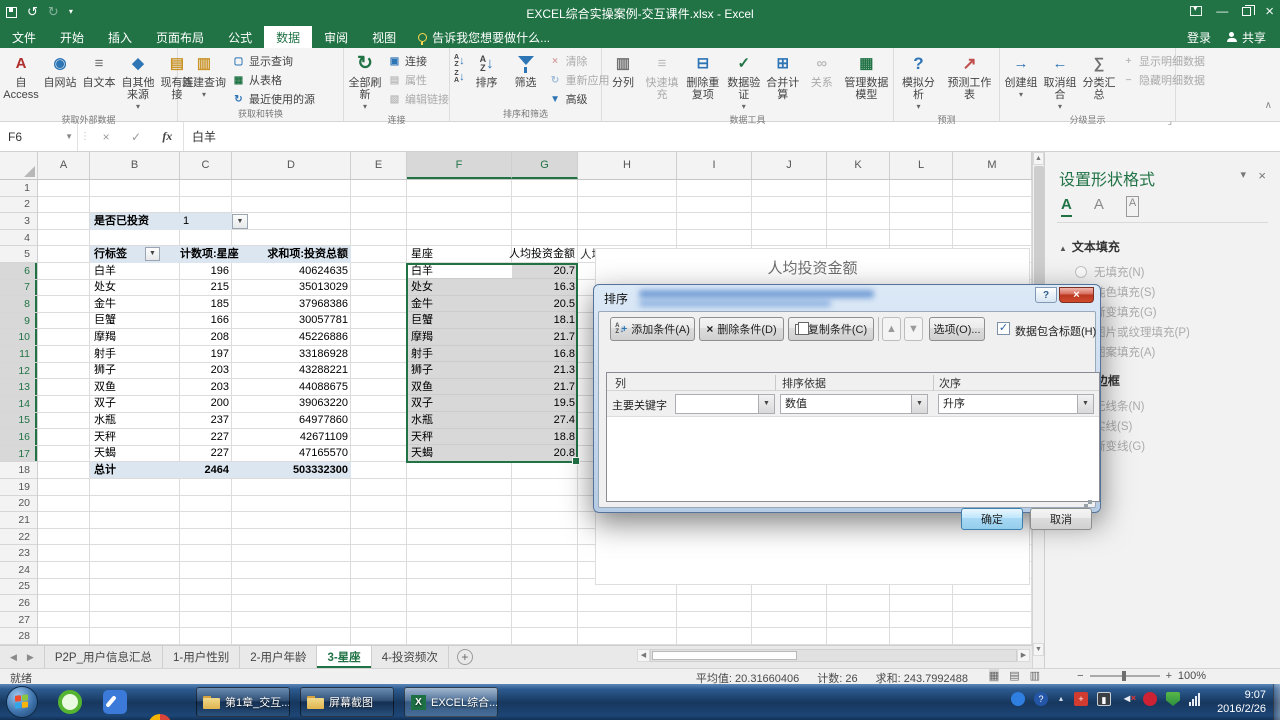 This screenshot has width=1280, height=720. What do you see at coordinates (703, 76) in the screenshot?
I see `ribbon-button-删除重复项: 删除重复项` at bounding box center [703, 76].